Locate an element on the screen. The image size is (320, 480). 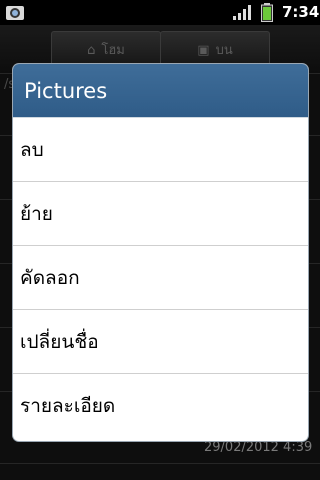
menu-item-delete: ลบ is located at coordinates (160, 150).